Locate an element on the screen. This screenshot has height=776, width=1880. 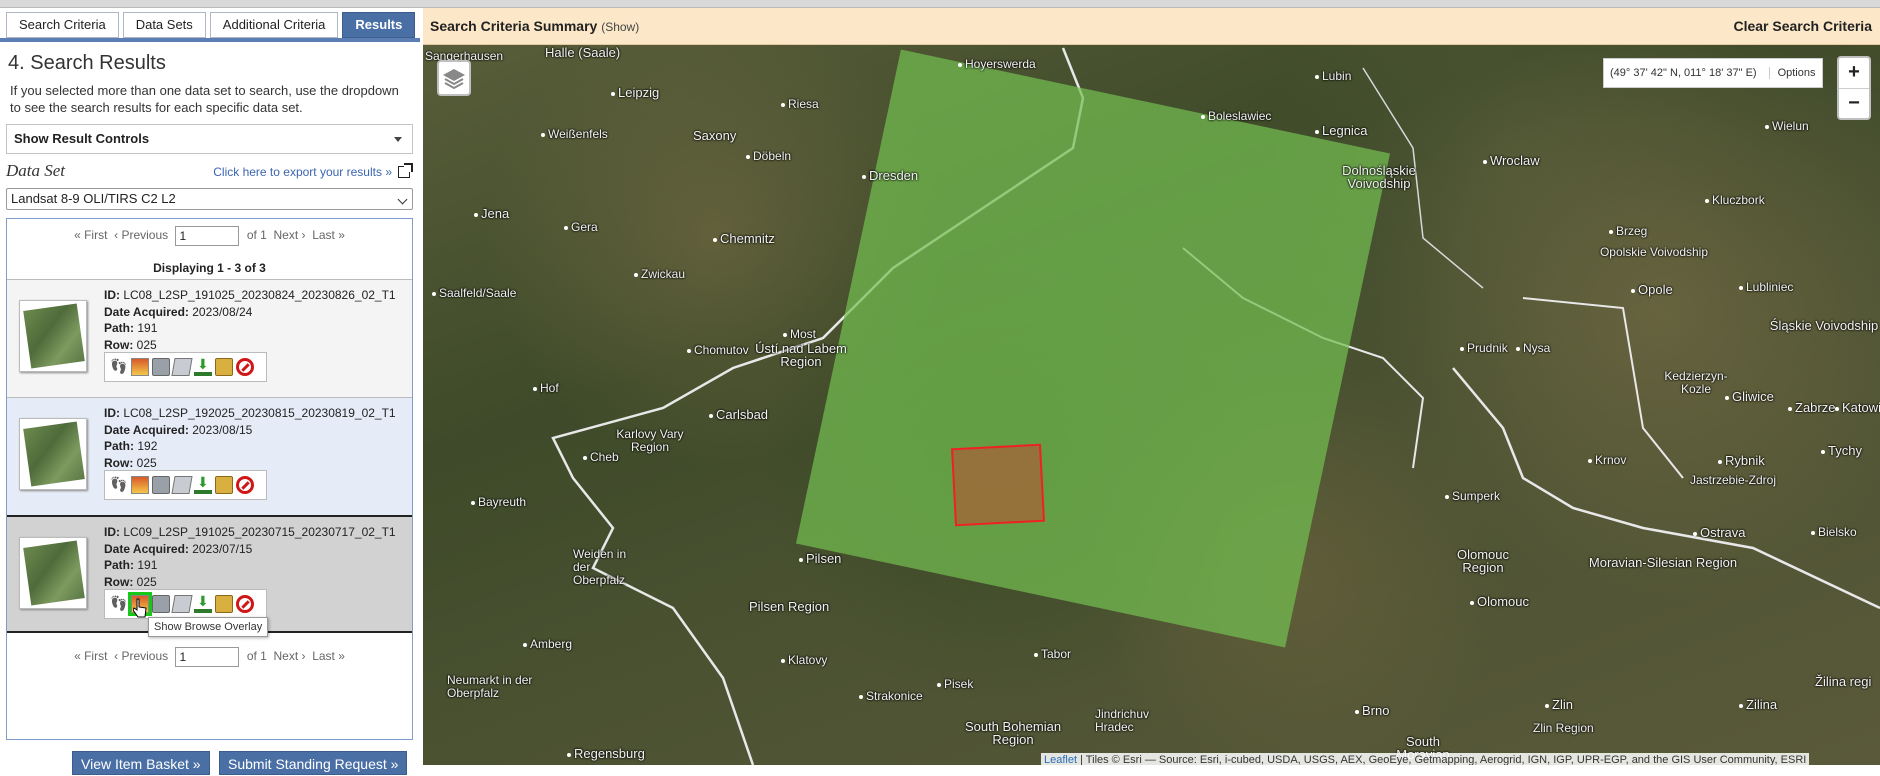
map-label: Legnica is located at coordinates (1341, 130).